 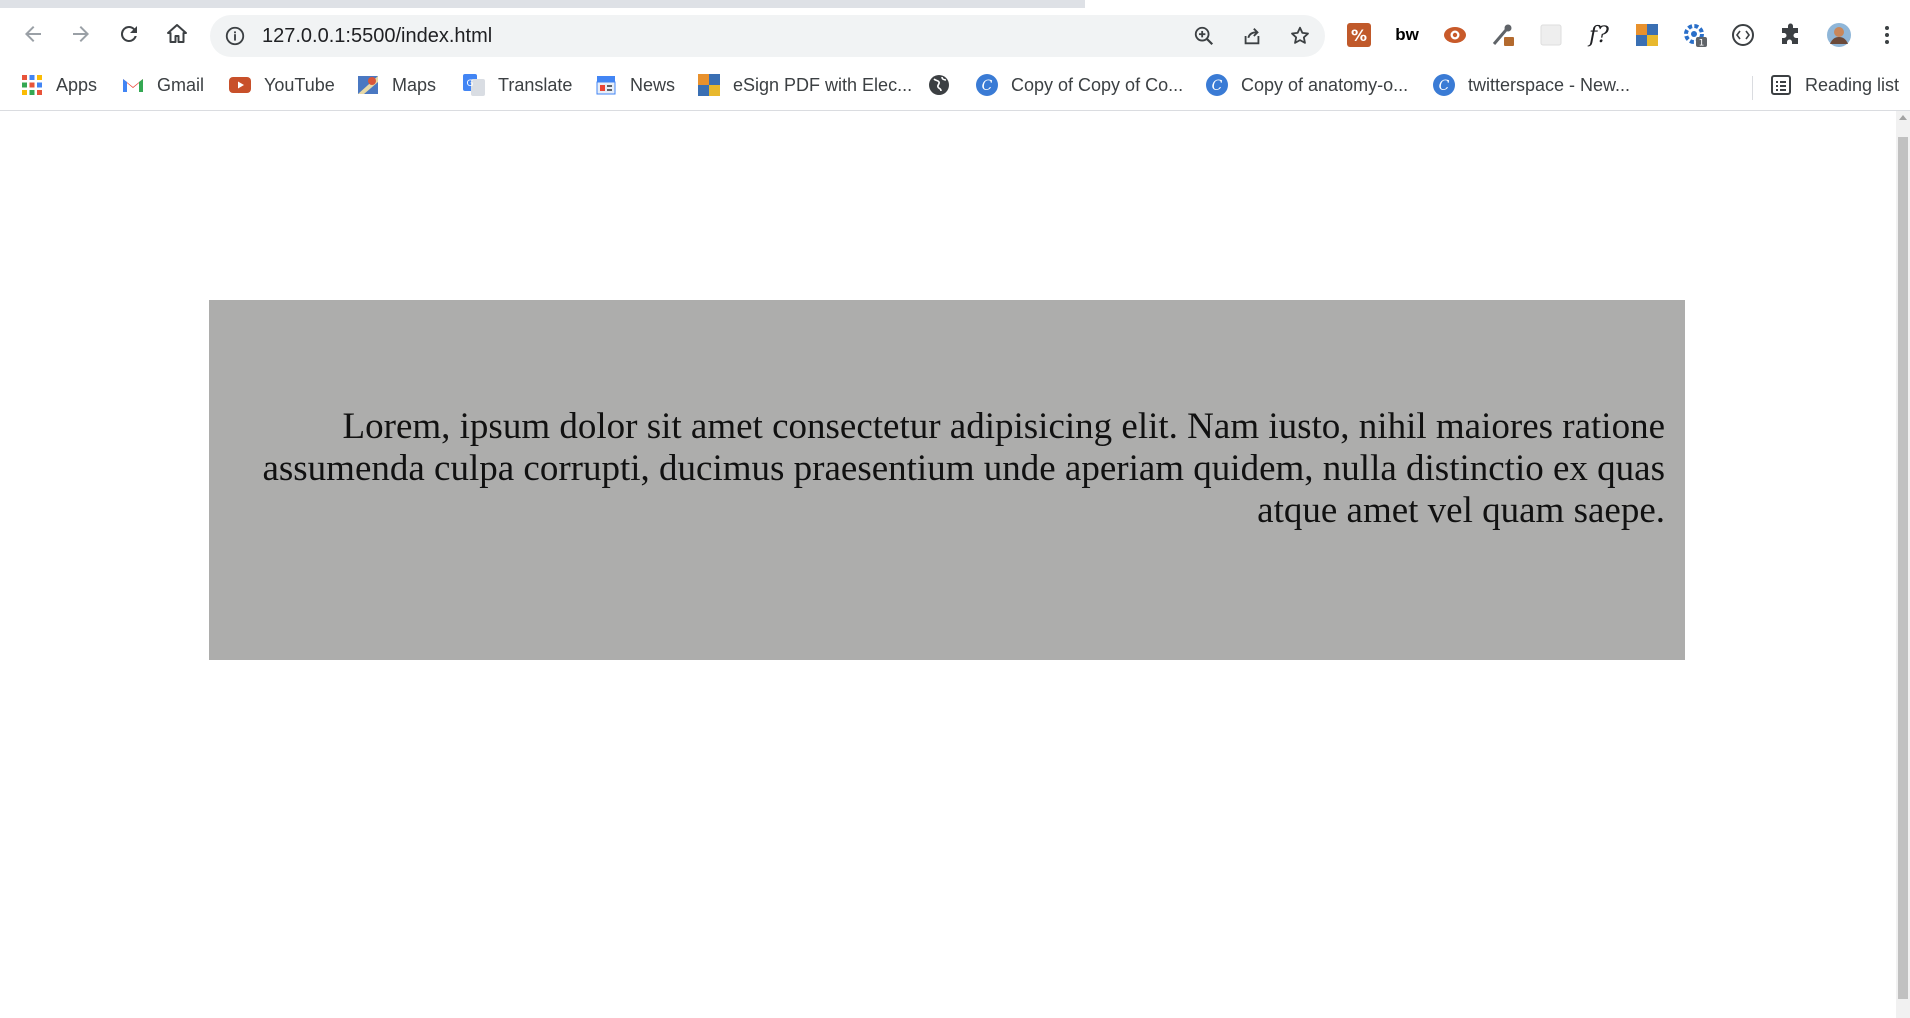 I want to click on extension-eyedropper, so click(x=1503, y=35).